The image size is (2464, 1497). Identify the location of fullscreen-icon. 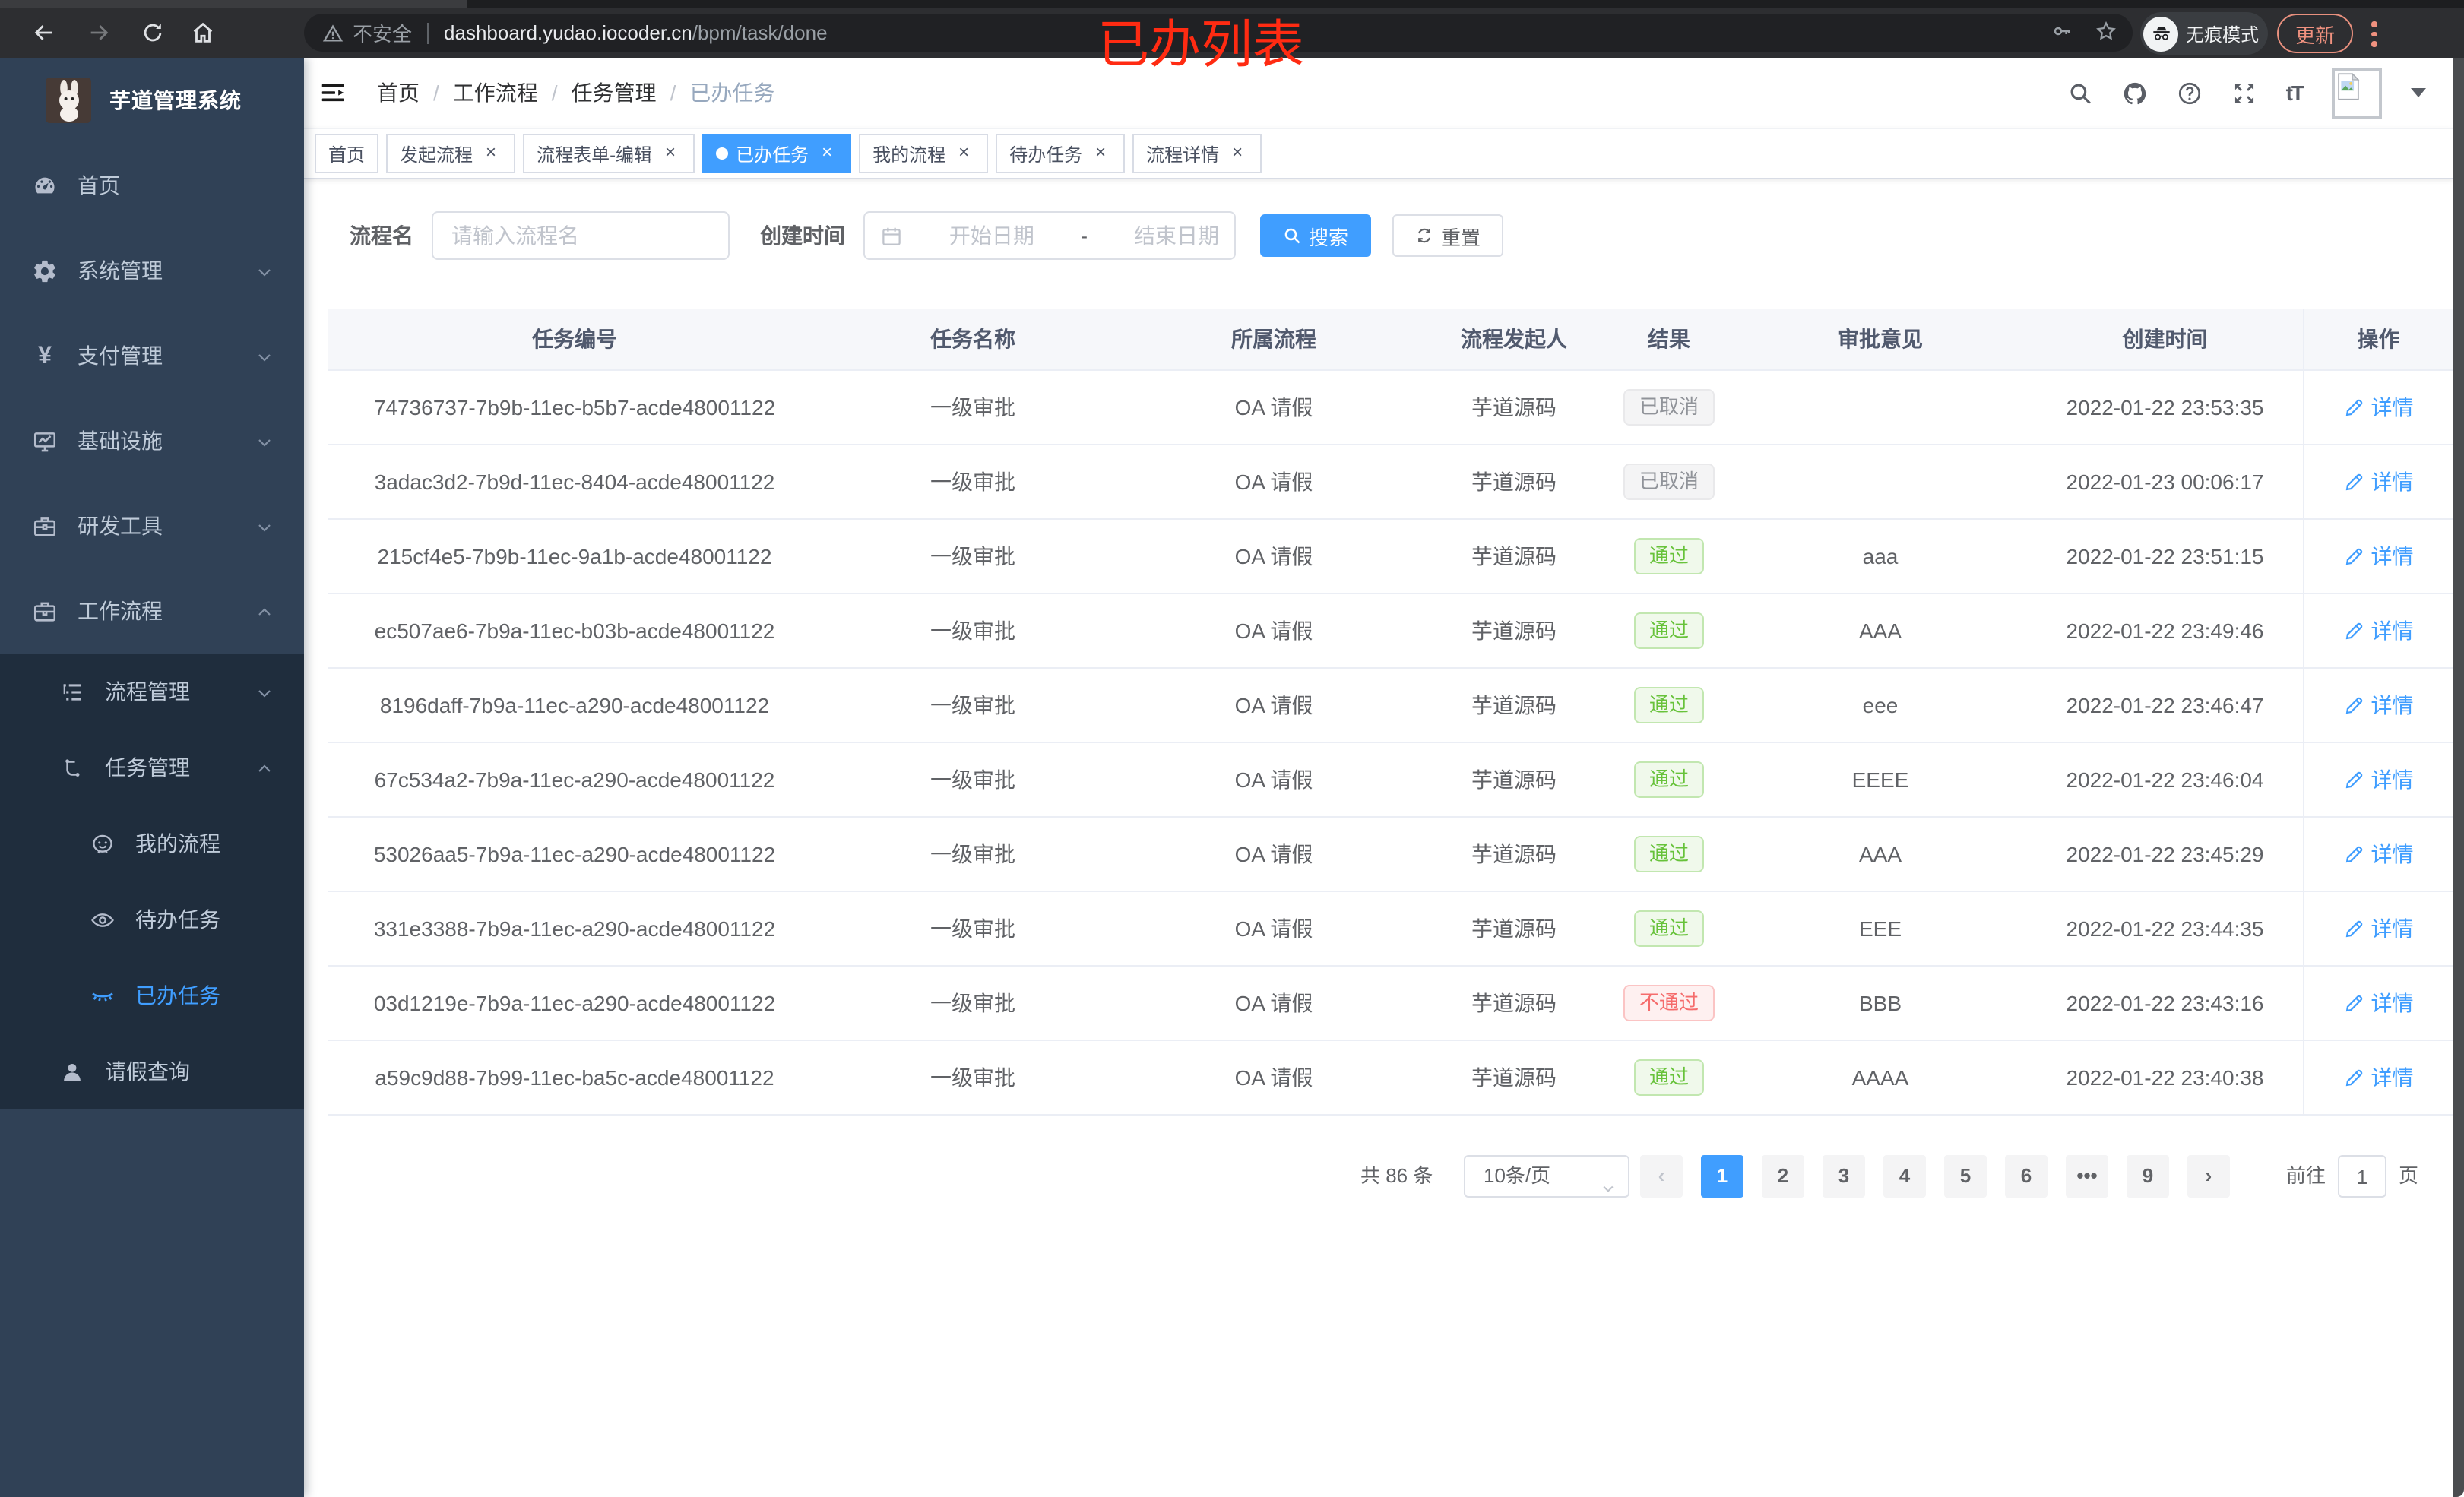
(2244, 93).